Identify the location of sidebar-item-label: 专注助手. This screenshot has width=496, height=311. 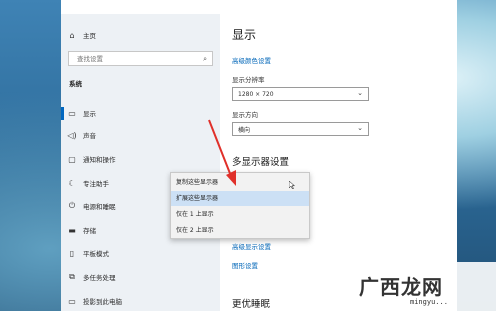
(96, 184).